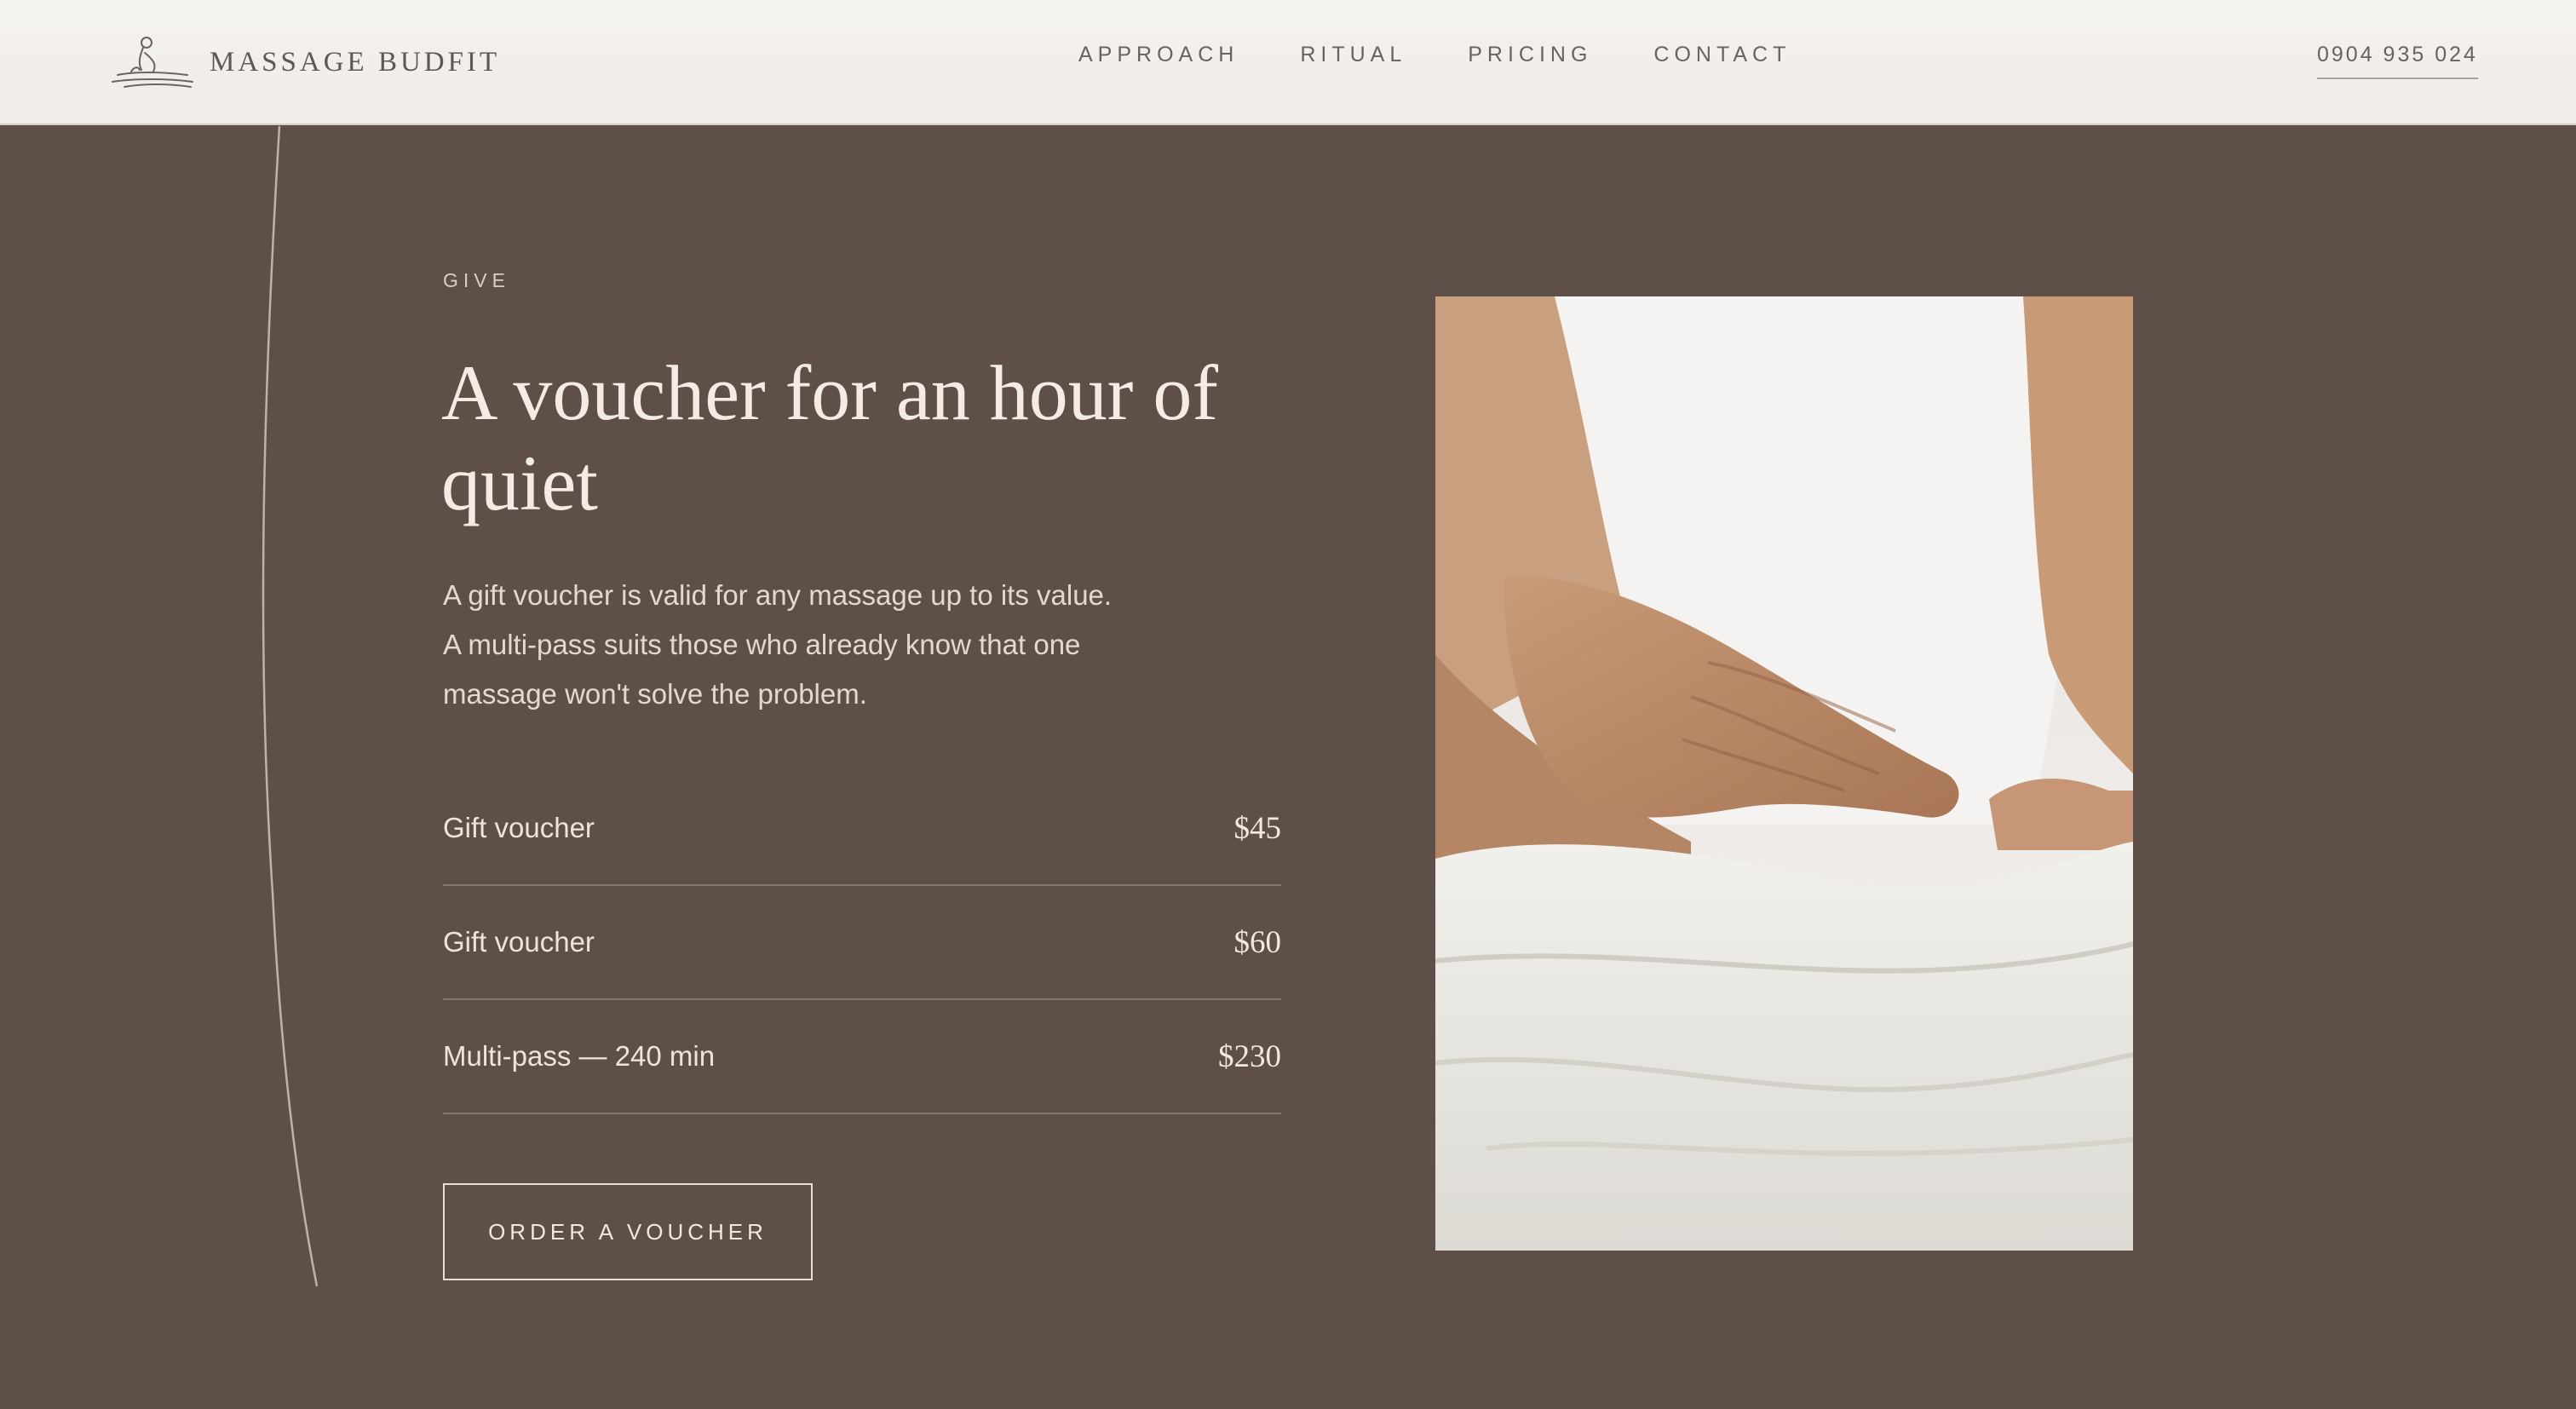 The image size is (2576, 1409). What do you see at coordinates (862, 829) in the screenshot?
I see `price-row: Gift voucher $45` at bounding box center [862, 829].